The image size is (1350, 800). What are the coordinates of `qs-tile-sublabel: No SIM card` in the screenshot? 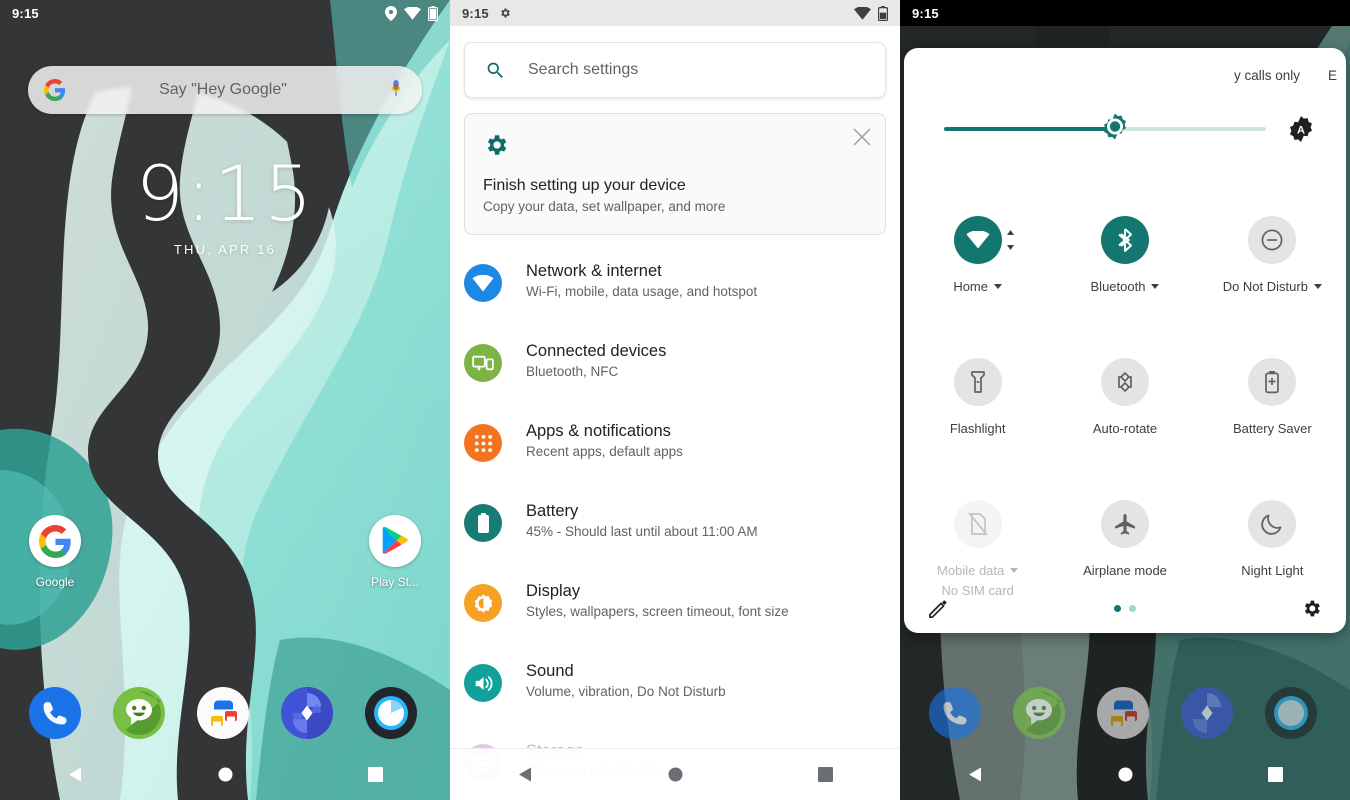 It's located at (977, 590).